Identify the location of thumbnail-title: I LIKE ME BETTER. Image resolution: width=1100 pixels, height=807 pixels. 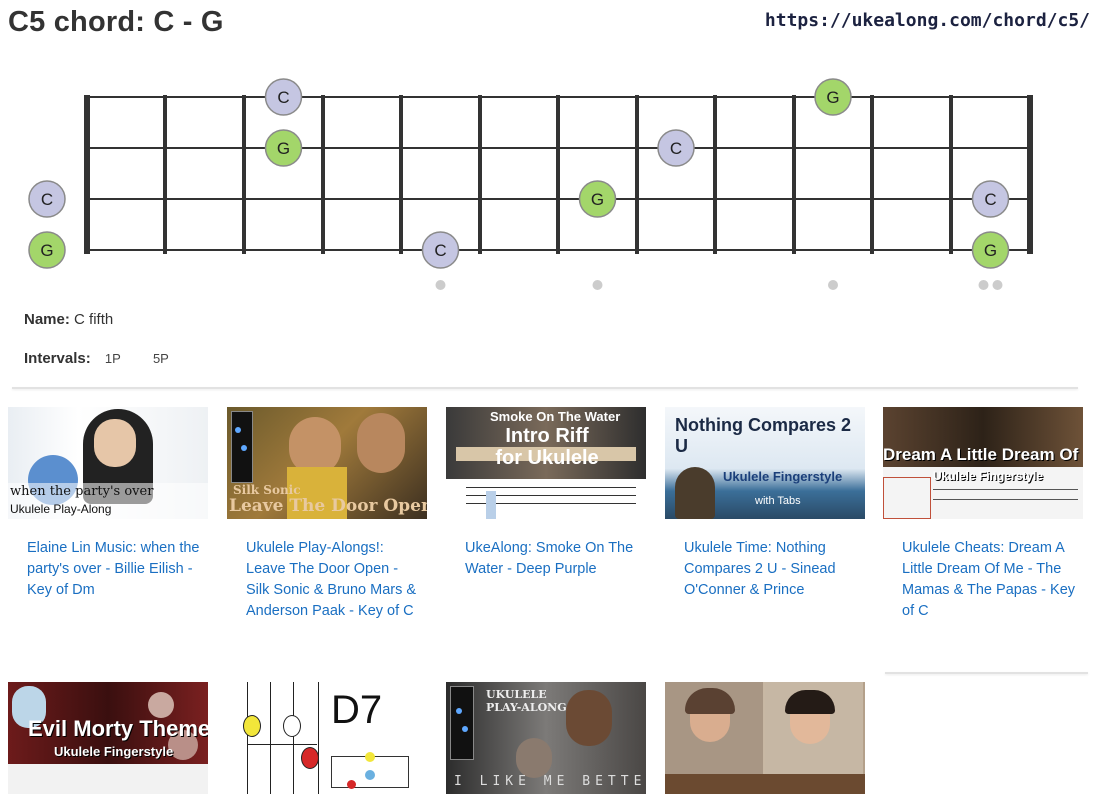
(550, 781).